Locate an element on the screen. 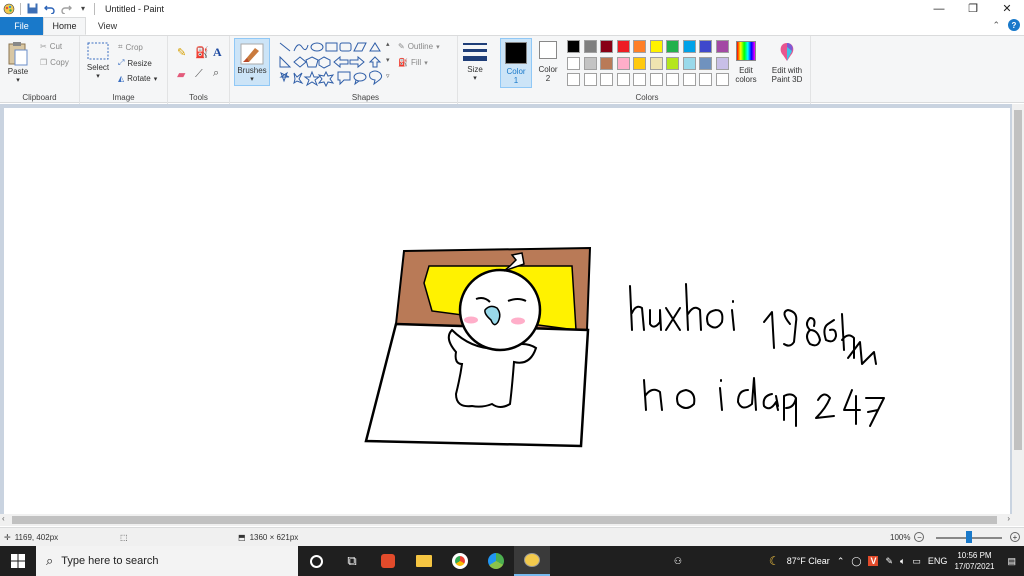  brushes-button: Brushes ▾ is located at coordinates (252, 62).